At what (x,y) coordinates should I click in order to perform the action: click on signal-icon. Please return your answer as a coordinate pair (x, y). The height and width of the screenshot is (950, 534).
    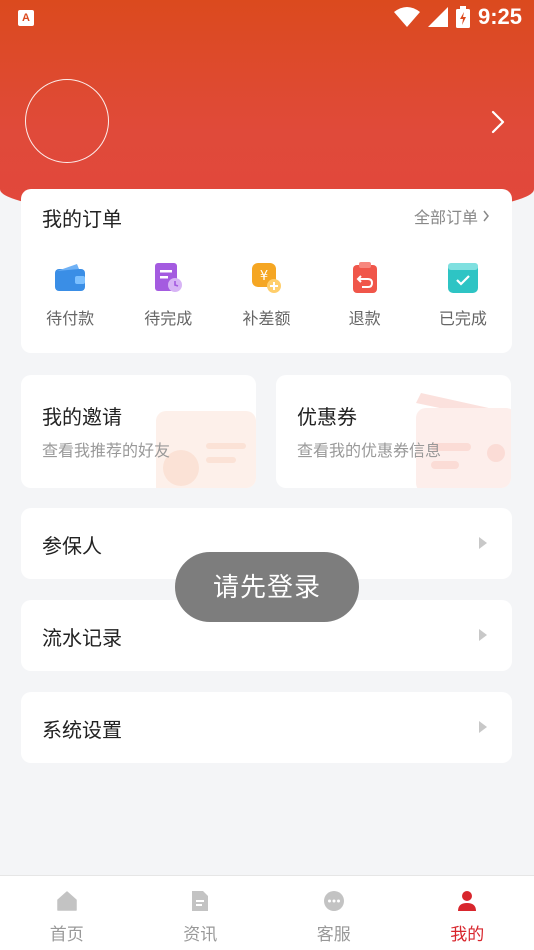
    Looking at the image, I should click on (437, 17).